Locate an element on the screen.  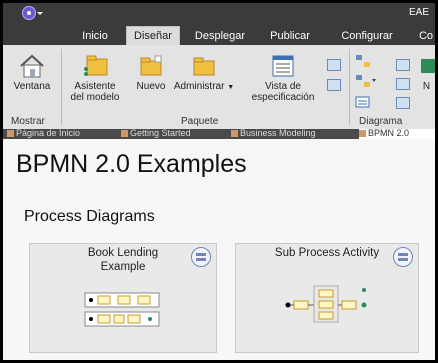
administrar-button: Administrar ▼ is located at coordinates (204, 73).